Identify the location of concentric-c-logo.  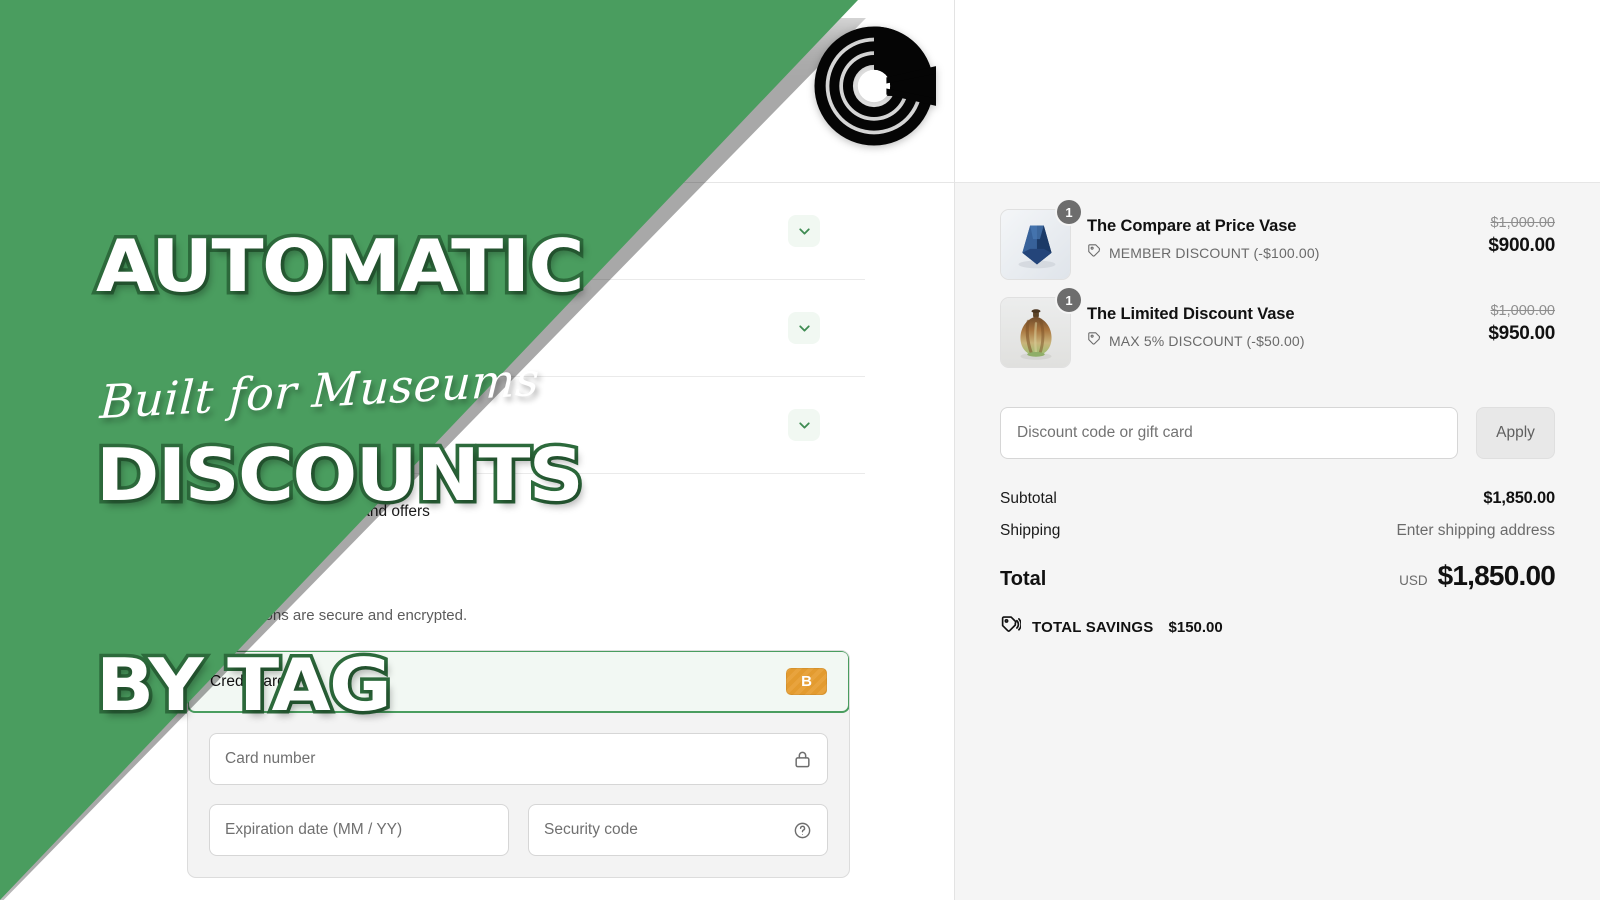
(874, 86).